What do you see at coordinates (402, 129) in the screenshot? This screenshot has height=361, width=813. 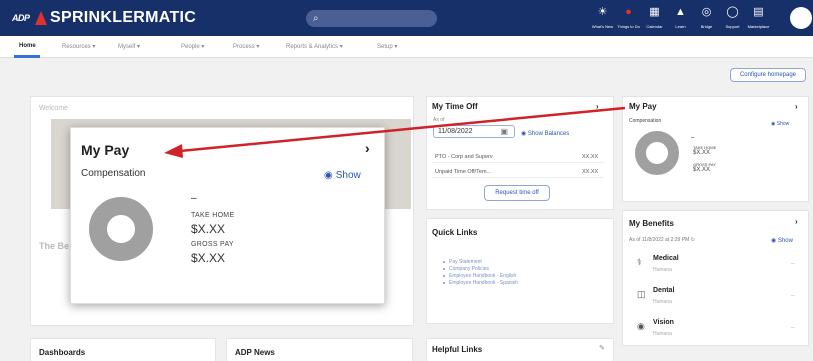 I see `arrow-shaft` at bounding box center [402, 129].